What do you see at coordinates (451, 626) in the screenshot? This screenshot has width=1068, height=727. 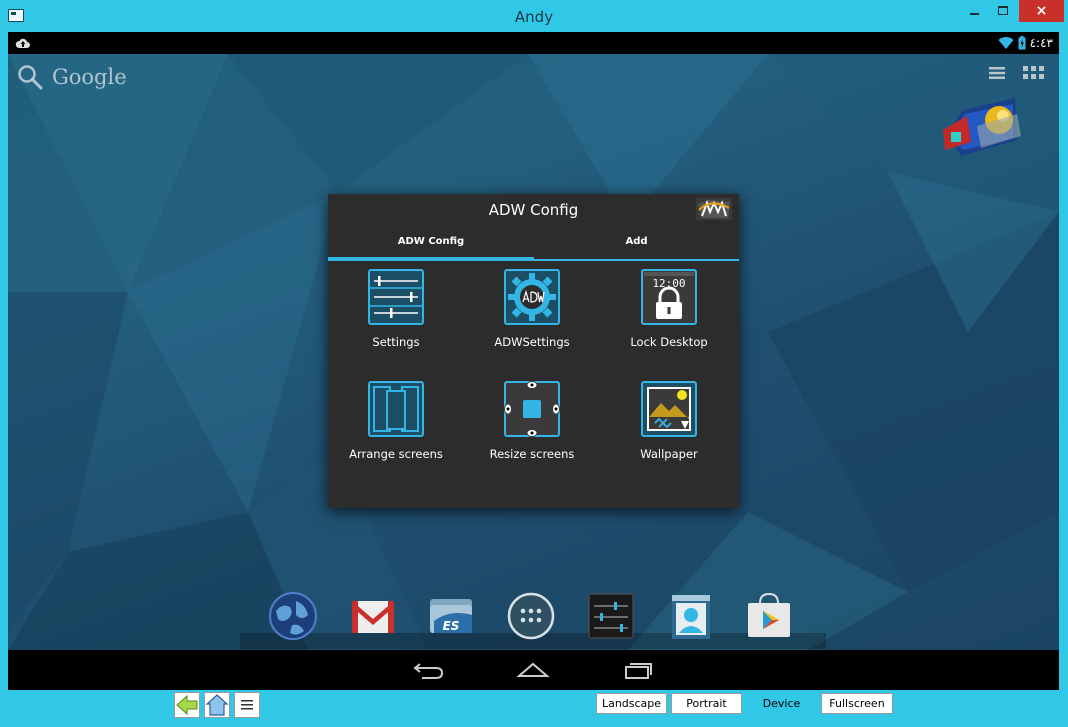 I see `svg-text: ES` at bounding box center [451, 626].